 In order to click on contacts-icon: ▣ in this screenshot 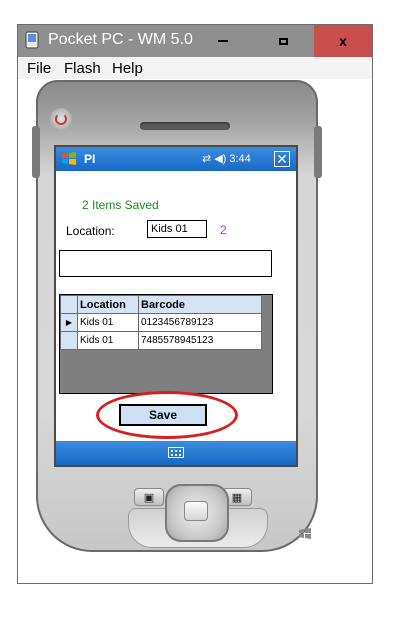, I will do `click(149, 497)`.